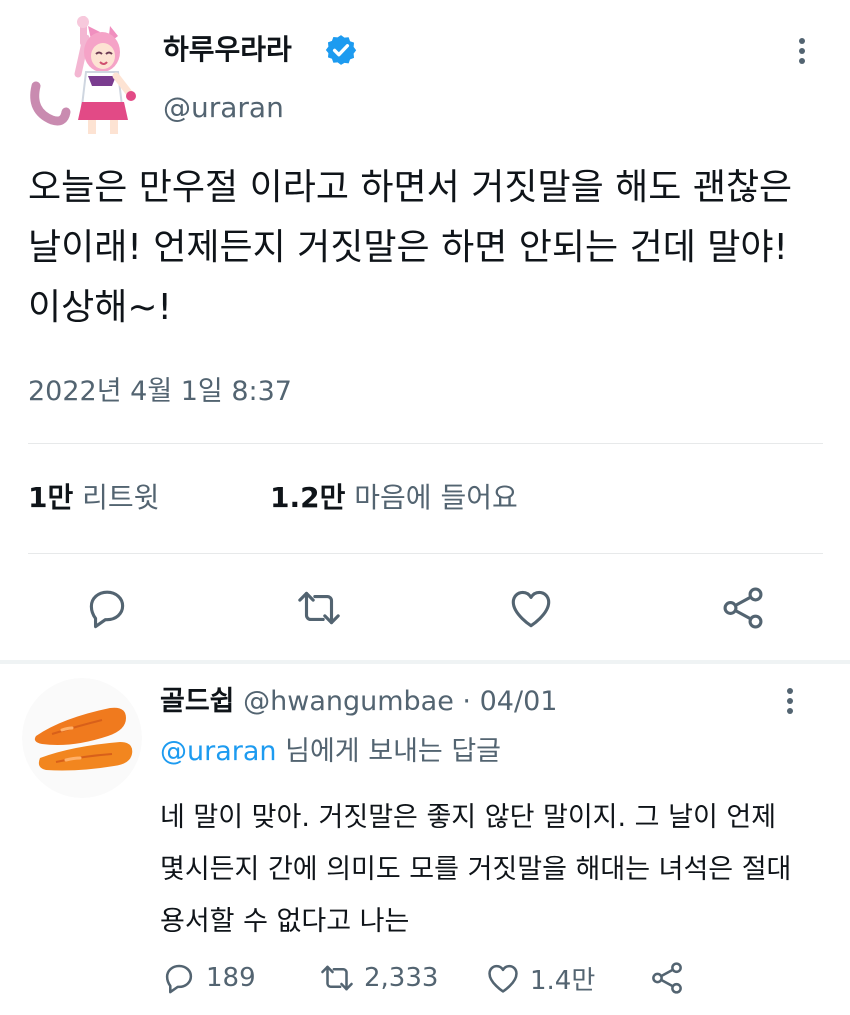 This screenshot has height=1015, width=850. I want to click on reply-text-line: 네 말이 맞아. 거짓말은 좋지 않단 말이지. 그 날이 언제, so click(468, 817).